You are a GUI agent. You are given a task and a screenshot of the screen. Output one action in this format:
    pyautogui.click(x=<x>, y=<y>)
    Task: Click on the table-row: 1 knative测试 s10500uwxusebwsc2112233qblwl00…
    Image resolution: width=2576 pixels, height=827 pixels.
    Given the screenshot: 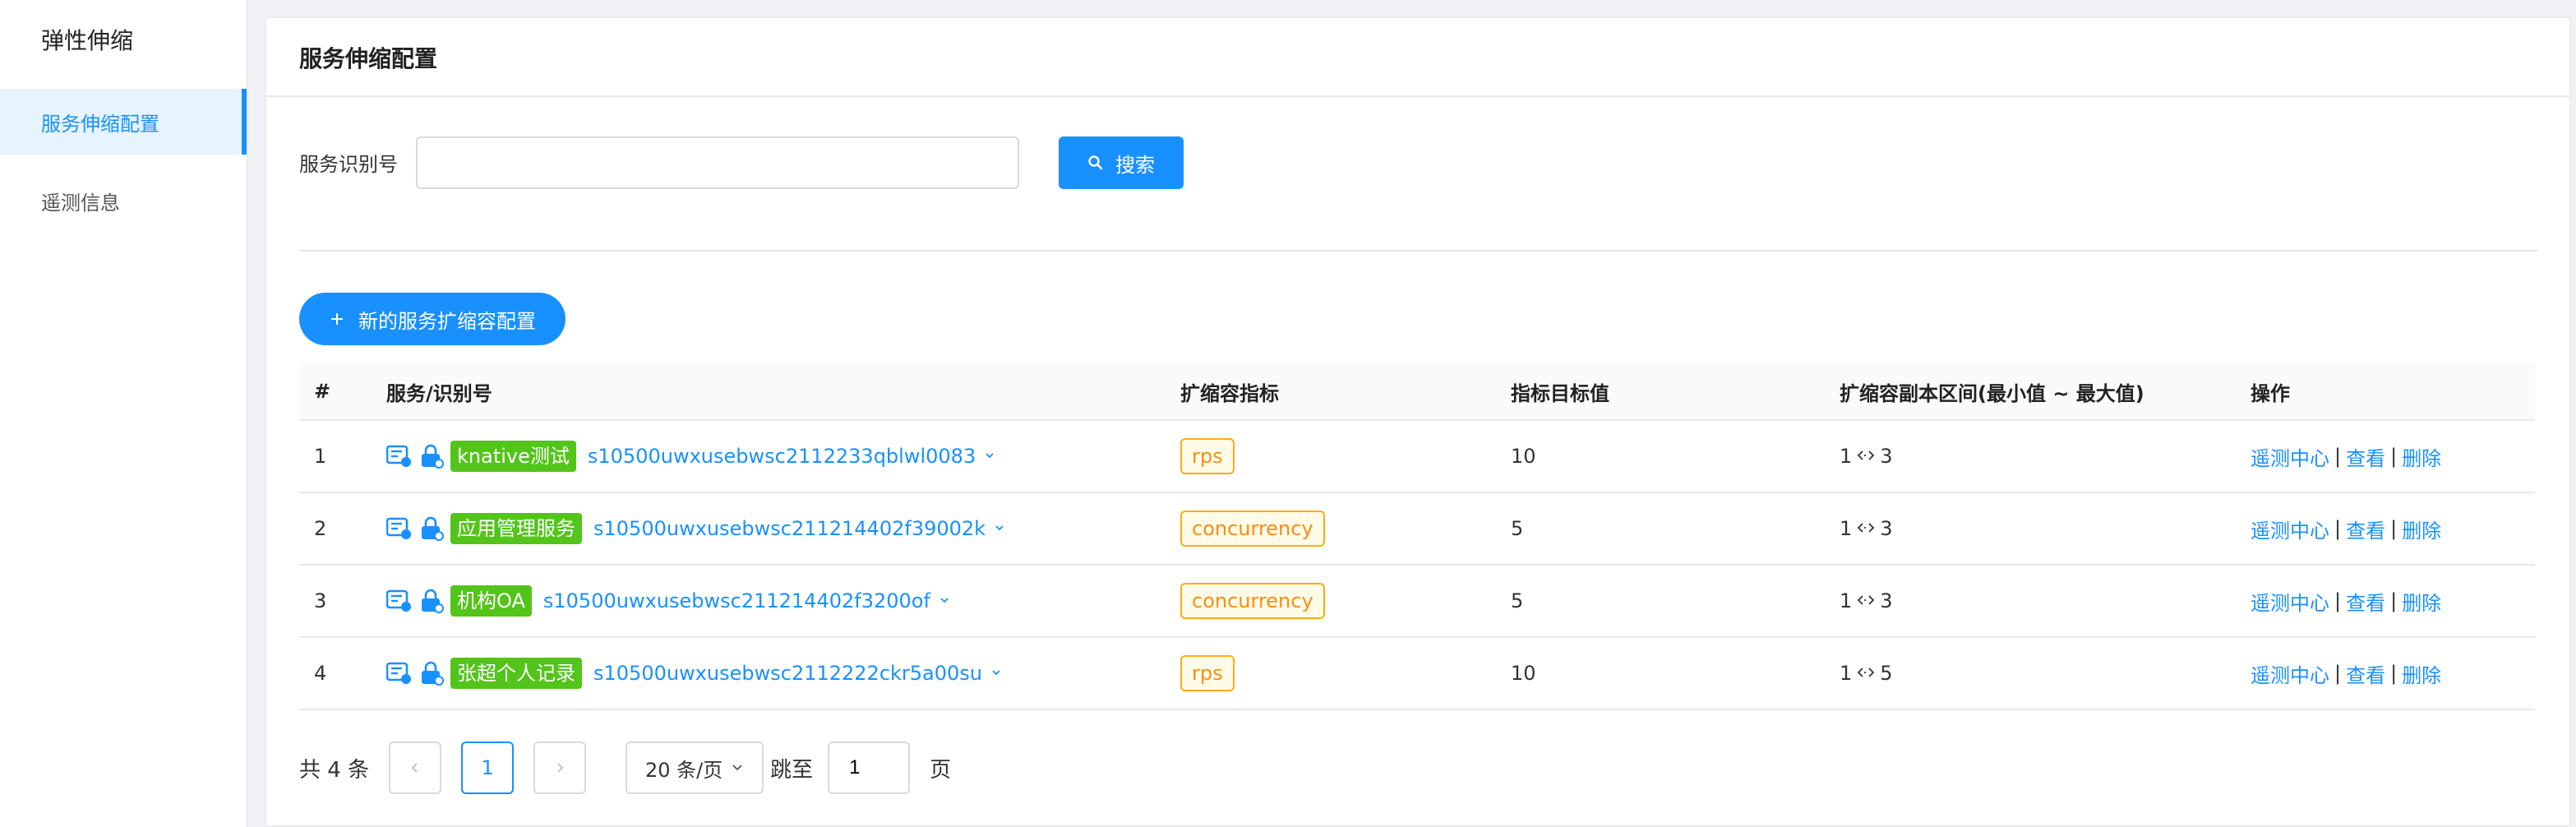 What is the action you would take?
    pyautogui.click(x=1417, y=457)
    